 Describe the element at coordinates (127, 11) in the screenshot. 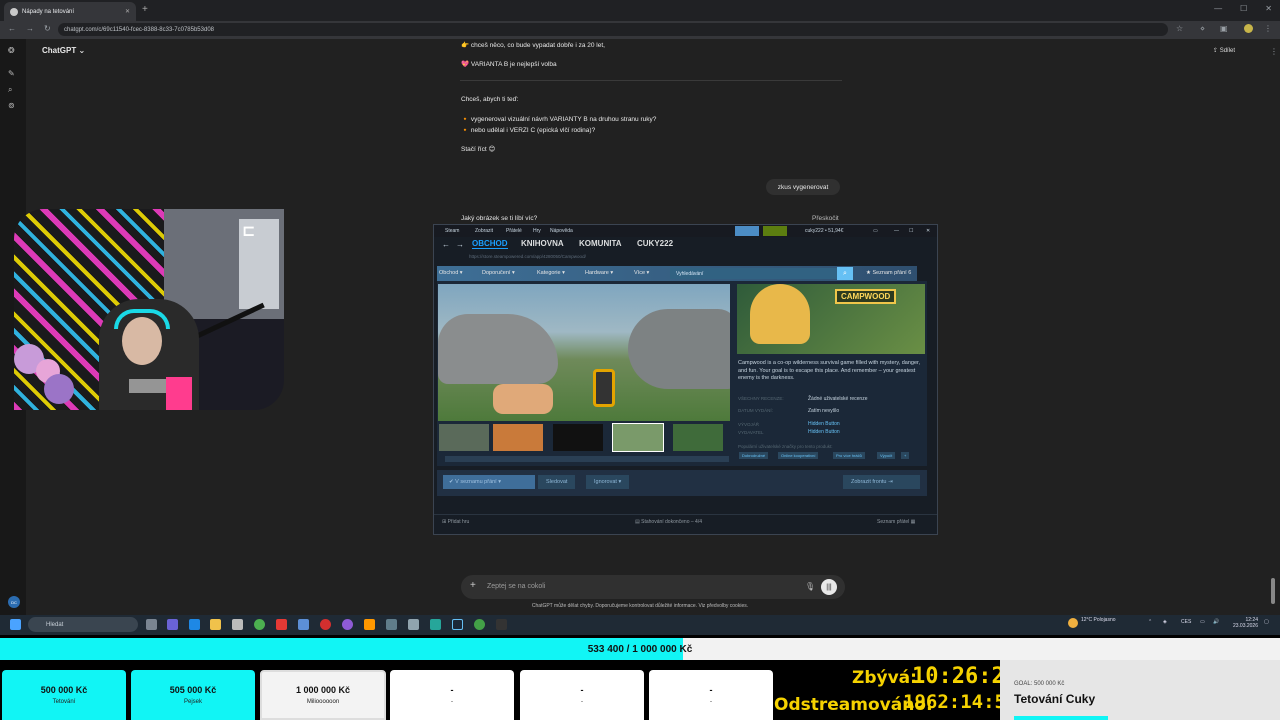

I see `close-tab-icon: ✕` at that location.